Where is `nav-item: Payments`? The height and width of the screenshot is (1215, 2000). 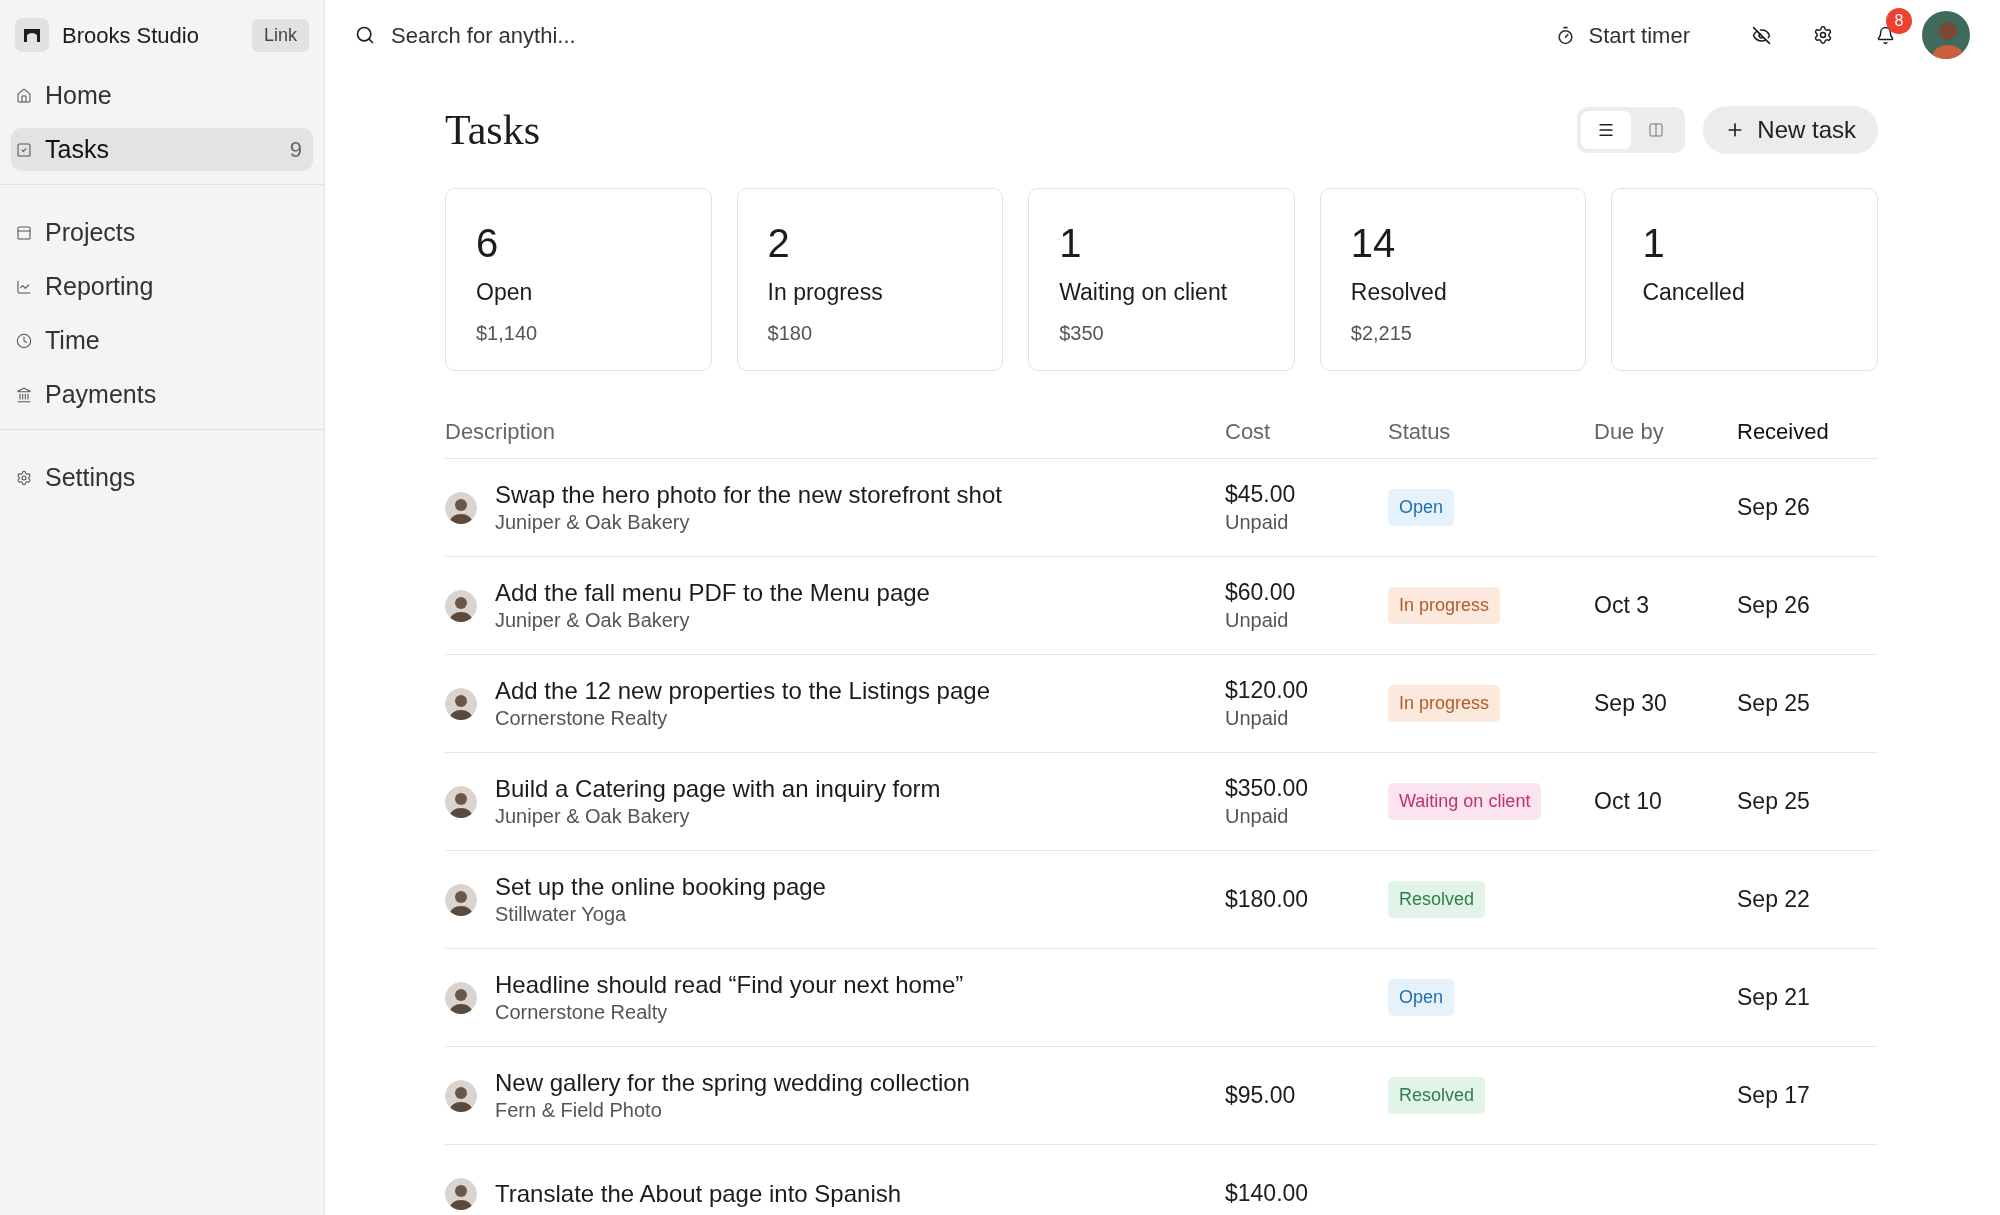
nav-item: Payments is located at coordinates (162, 394).